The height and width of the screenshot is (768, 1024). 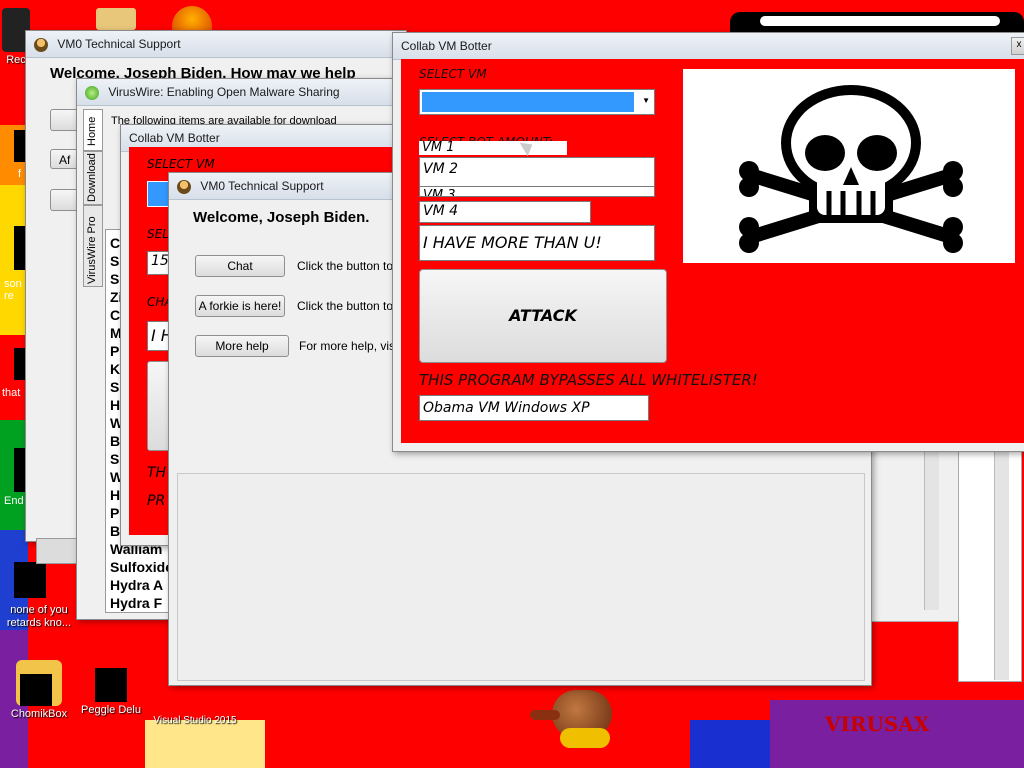 I want to click on side-label-end: End, so click(x=14, y=501).